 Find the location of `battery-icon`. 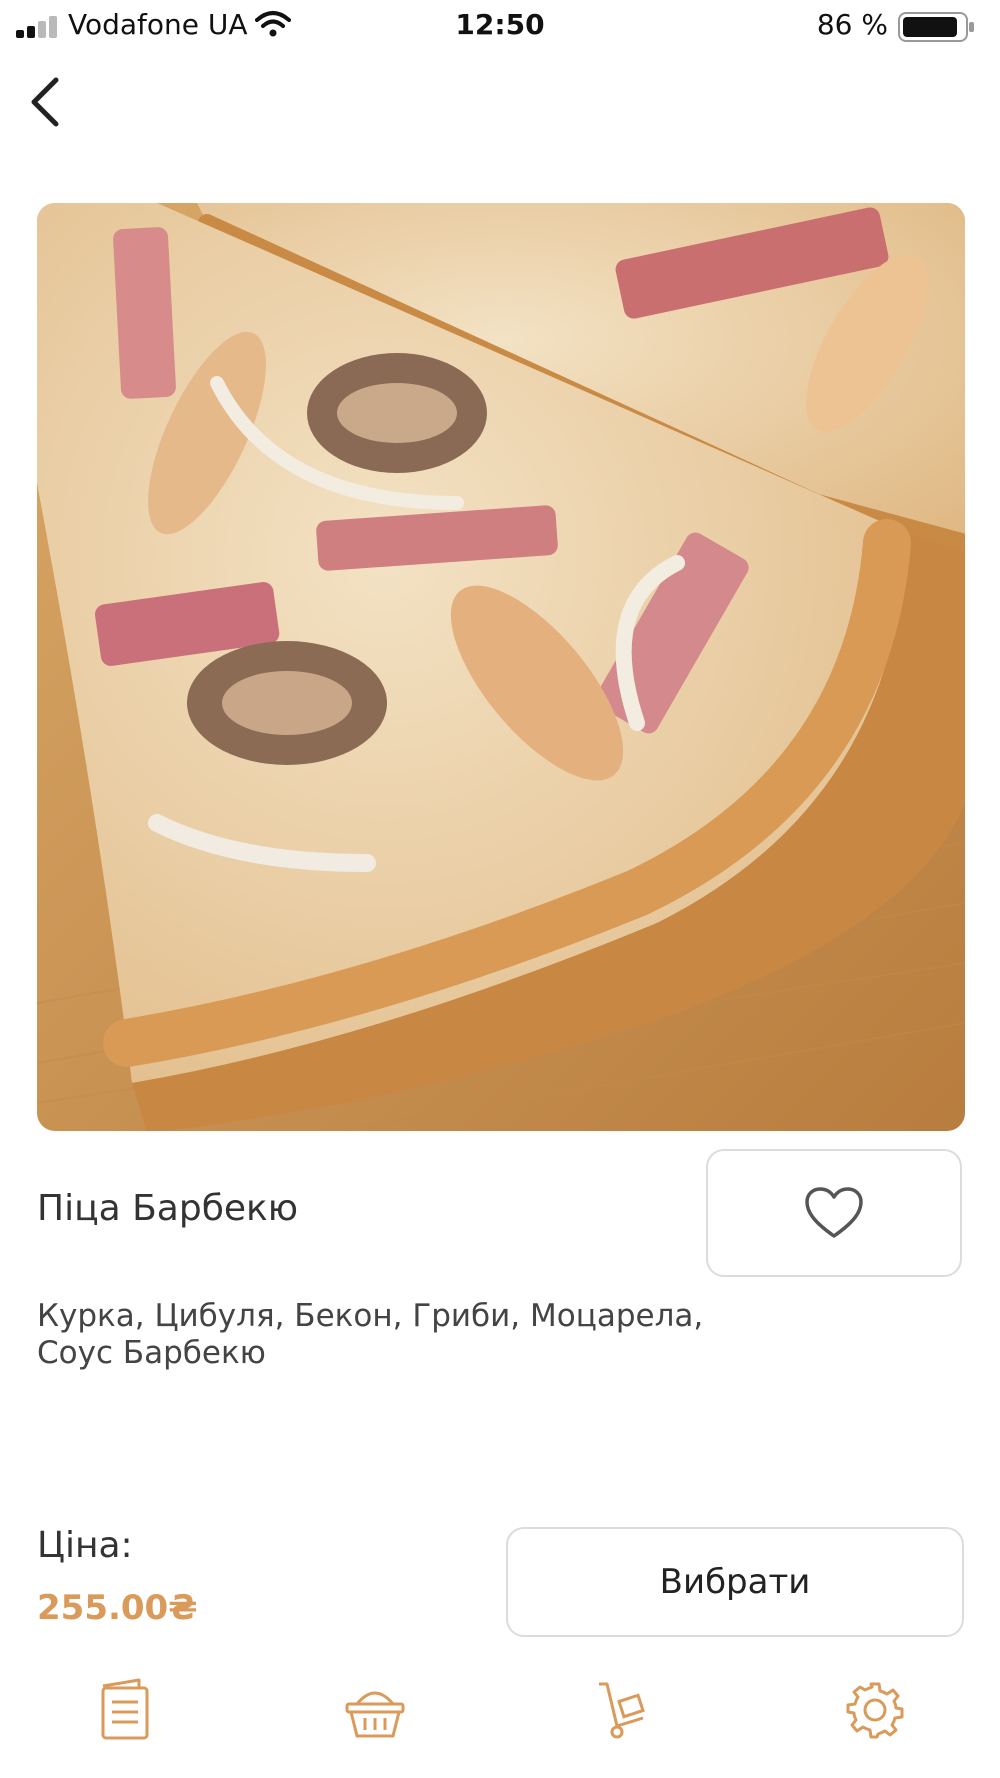

battery-icon is located at coordinates (936, 27).